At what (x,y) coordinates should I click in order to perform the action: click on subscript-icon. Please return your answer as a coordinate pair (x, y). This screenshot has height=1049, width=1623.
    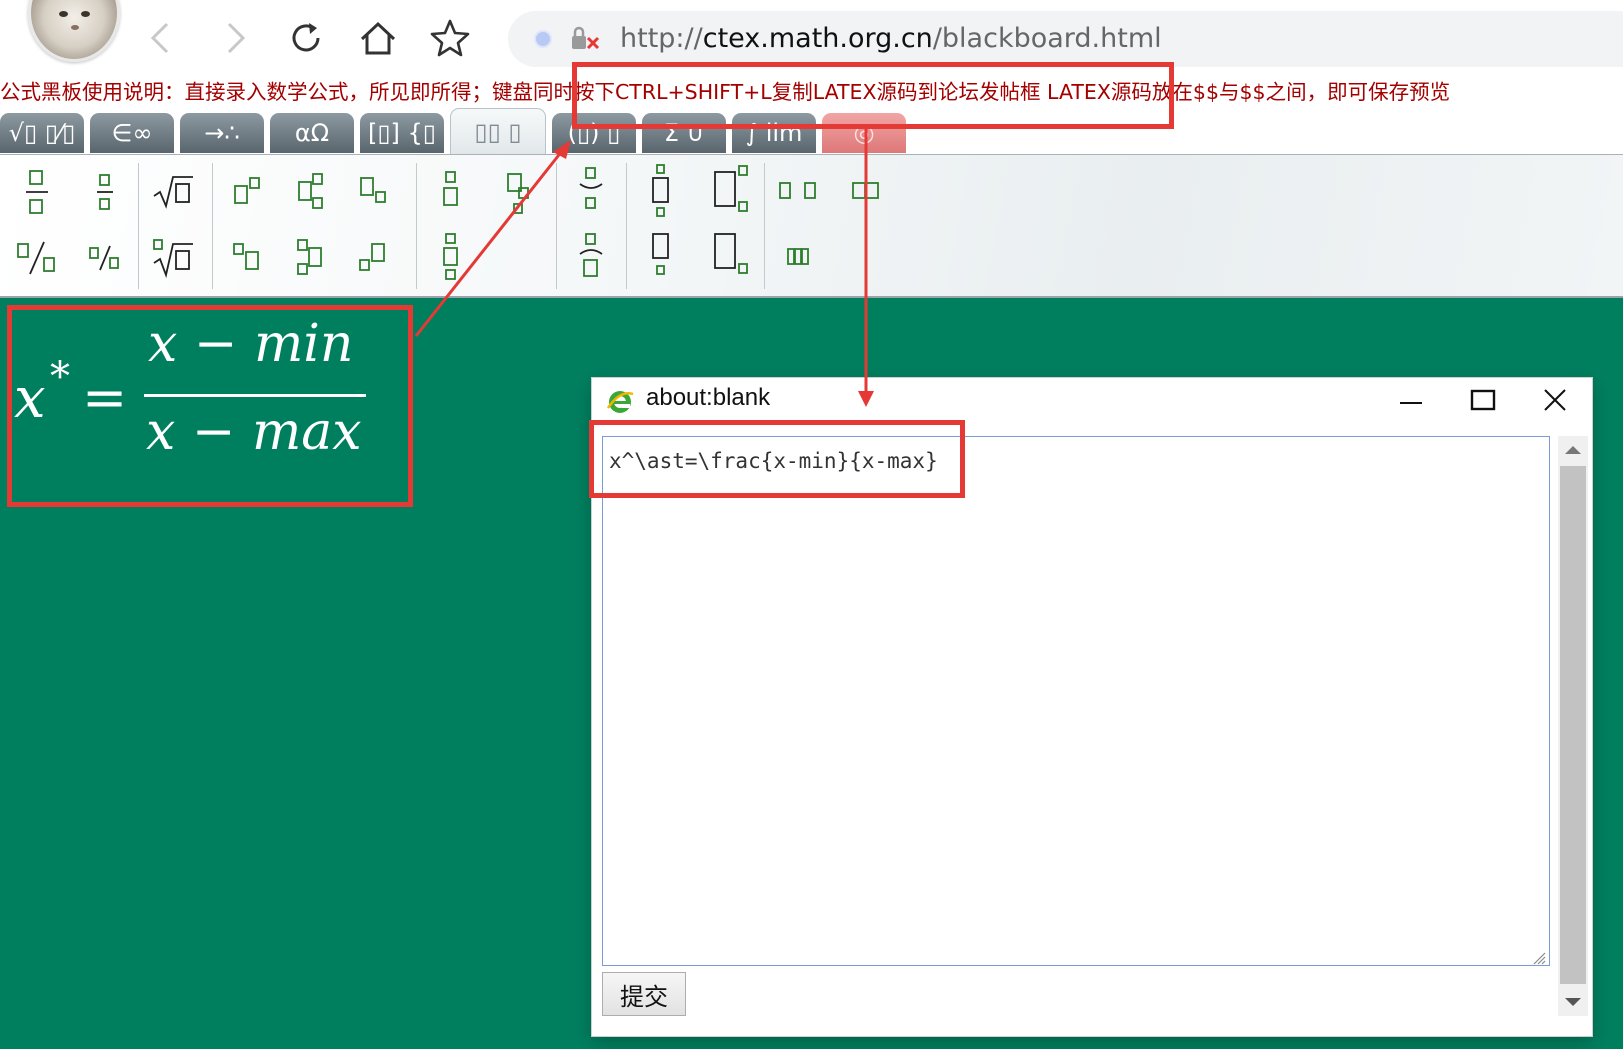
    Looking at the image, I should click on (373, 192).